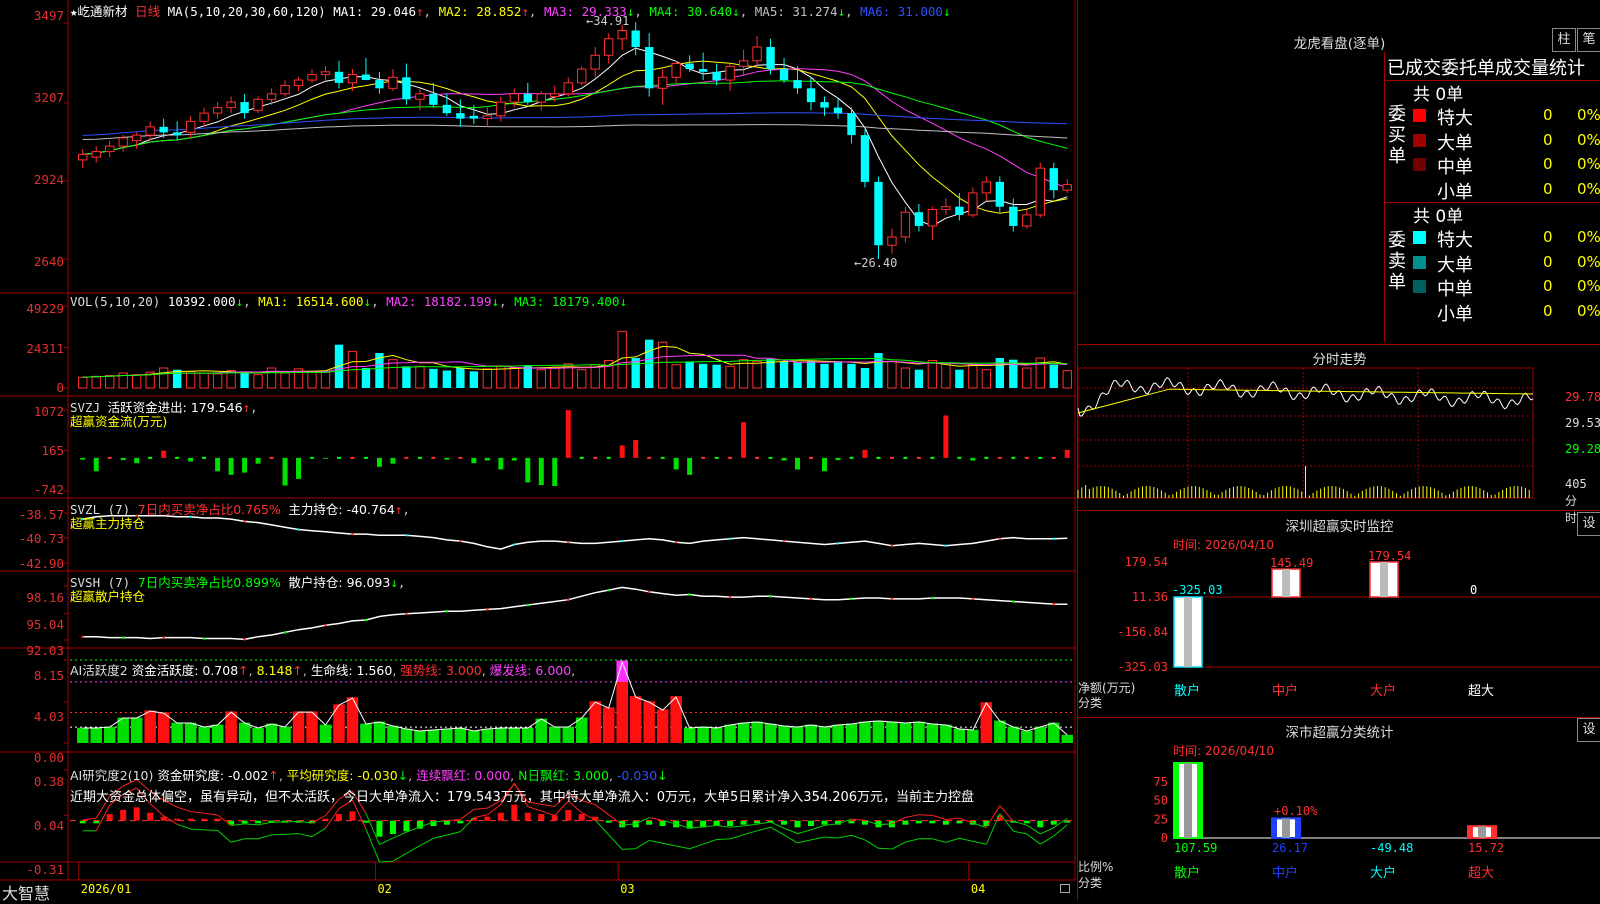 Image resolution: width=1600 pixels, height=904 pixels. What do you see at coordinates (607, 21) in the screenshot?
I see `high-price-label: ←34.91` at bounding box center [607, 21].